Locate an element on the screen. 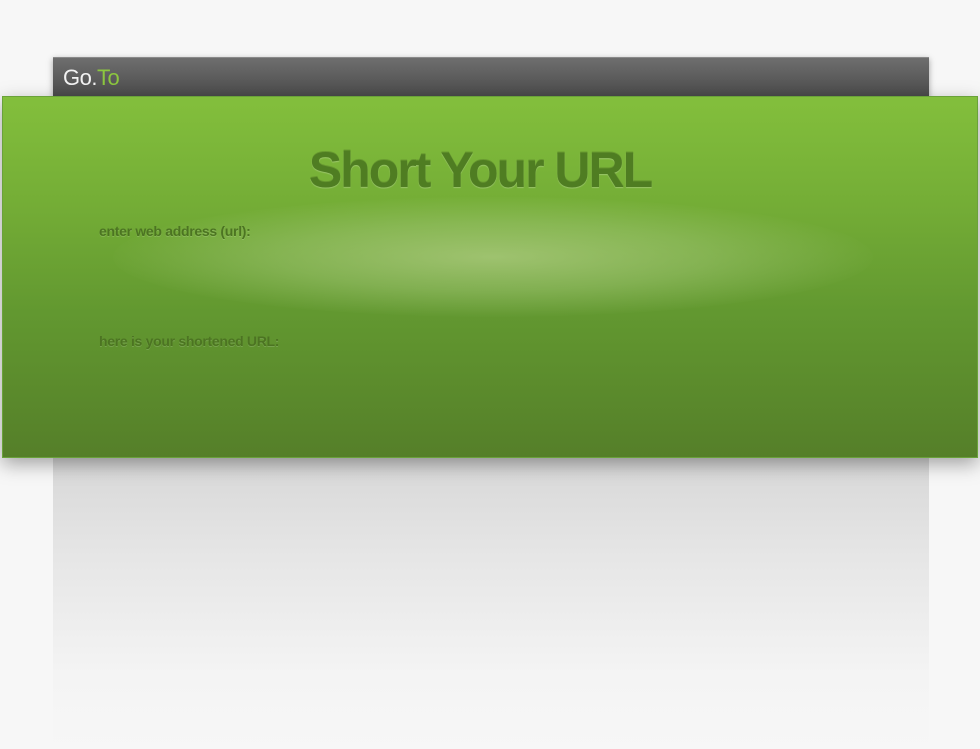  logo-go: Go. is located at coordinates (80, 77).